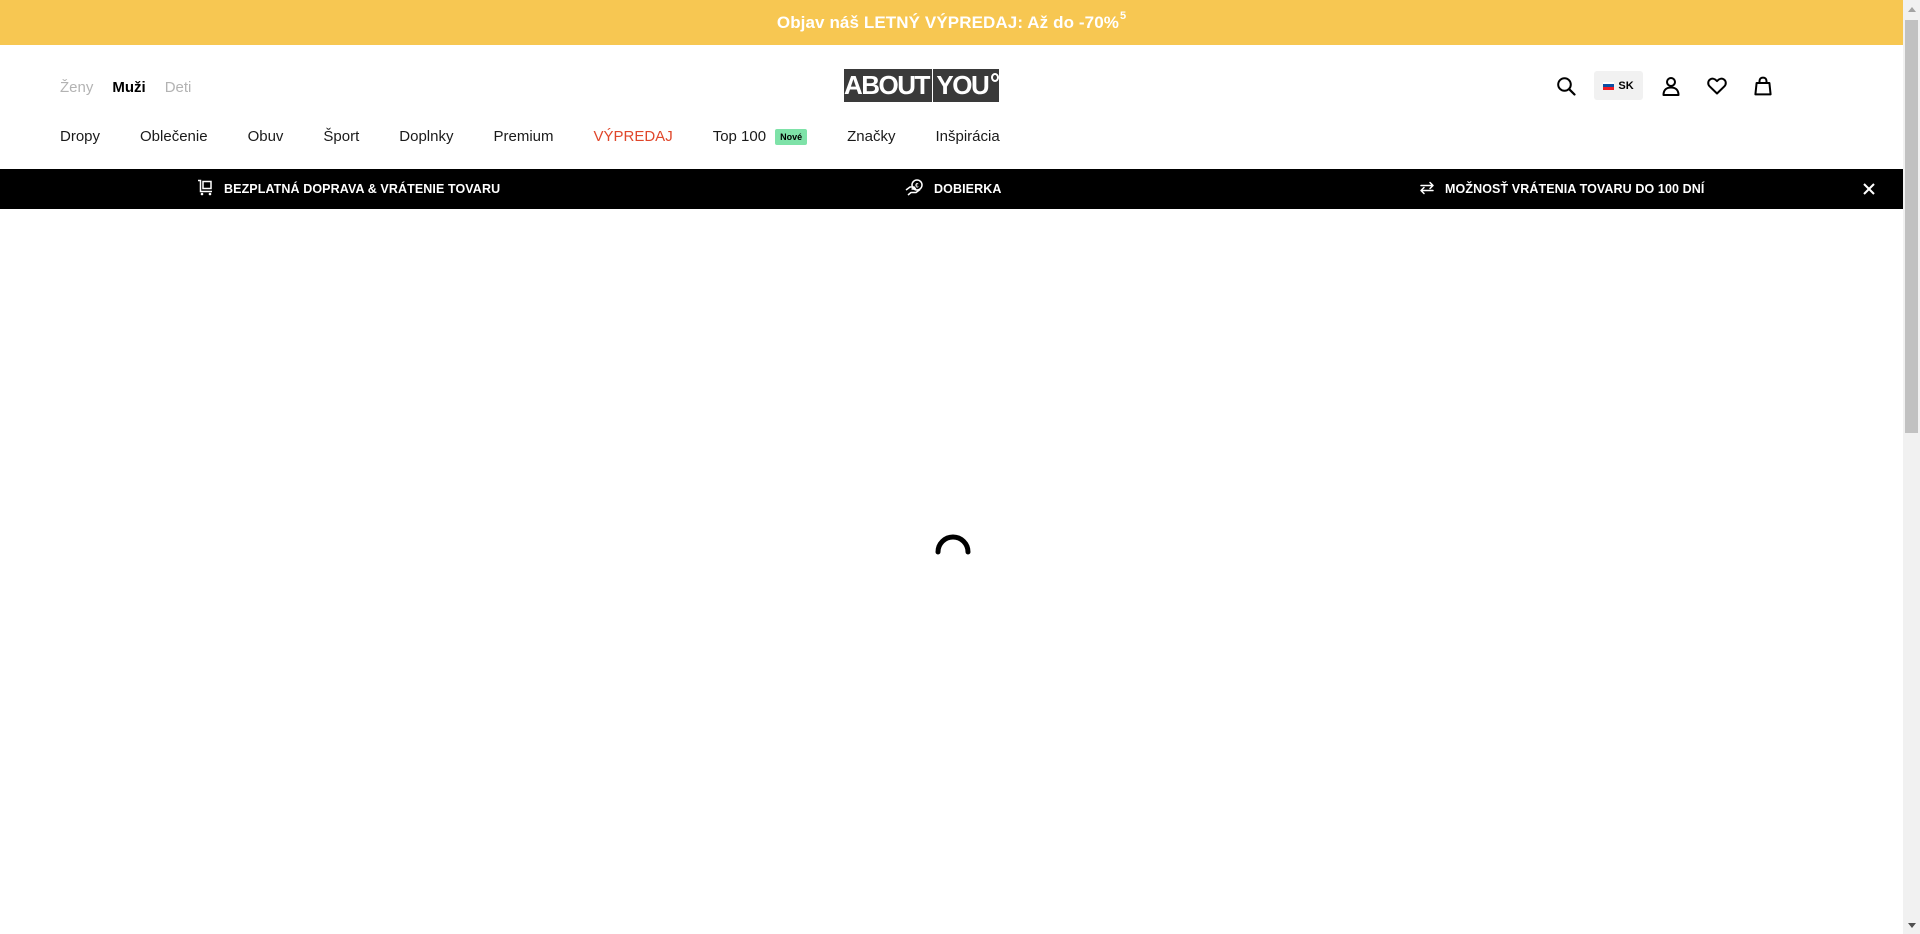 The height and width of the screenshot is (934, 1920). What do you see at coordinates (1427, 189) in the screenshot?
I see `exchange-icon` at bounding box center [1427, 189].